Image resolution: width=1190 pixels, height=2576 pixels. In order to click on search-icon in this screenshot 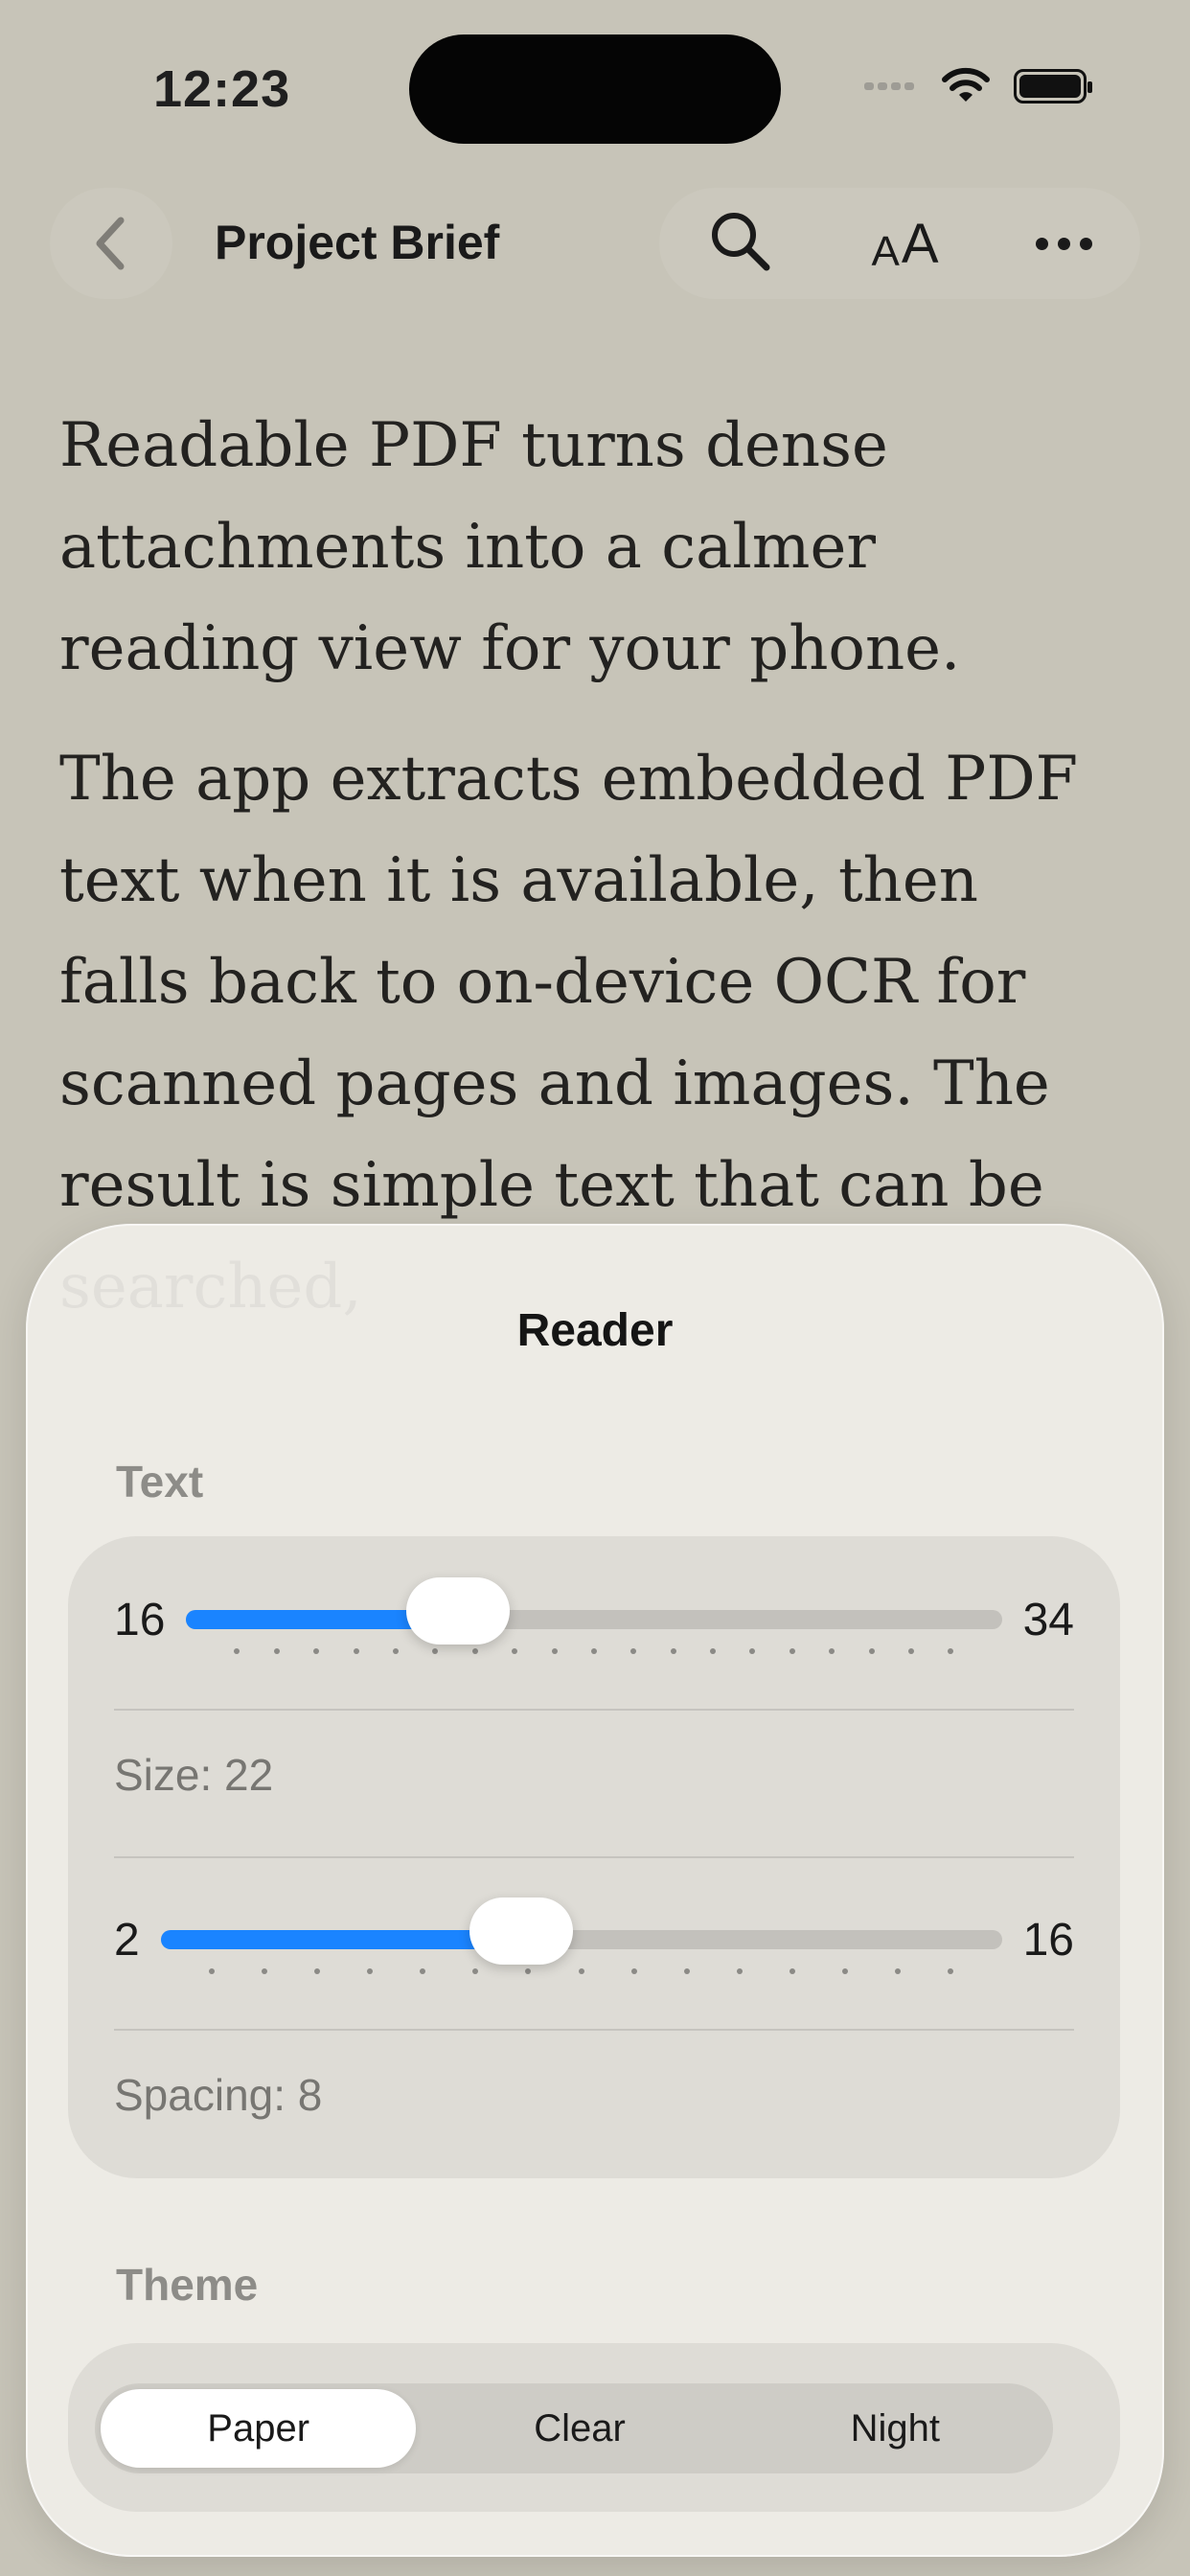, I will do `click(741, 241)`.